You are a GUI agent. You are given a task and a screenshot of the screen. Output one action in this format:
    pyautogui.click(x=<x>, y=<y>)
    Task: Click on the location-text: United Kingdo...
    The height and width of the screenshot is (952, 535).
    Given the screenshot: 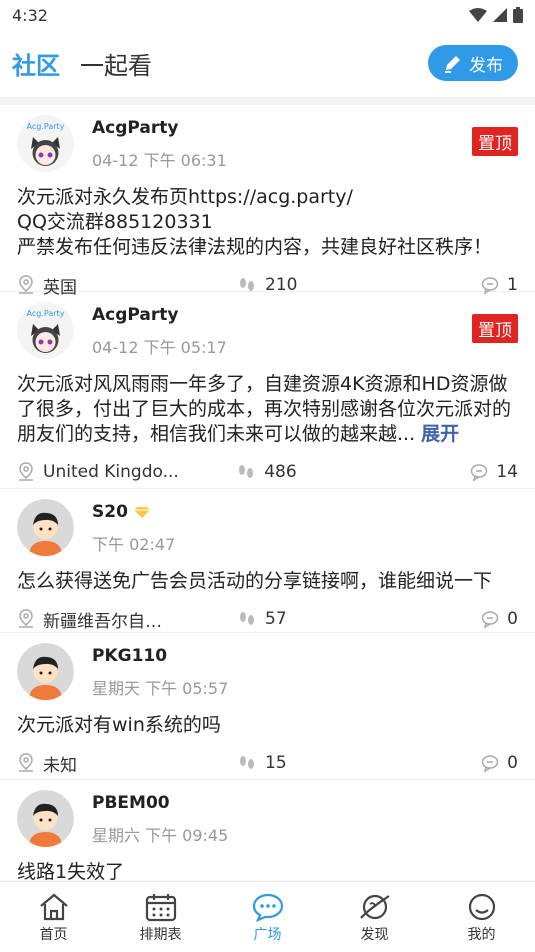 What is the action you would take?
    pyautogui.click(x=111, y=472)
    